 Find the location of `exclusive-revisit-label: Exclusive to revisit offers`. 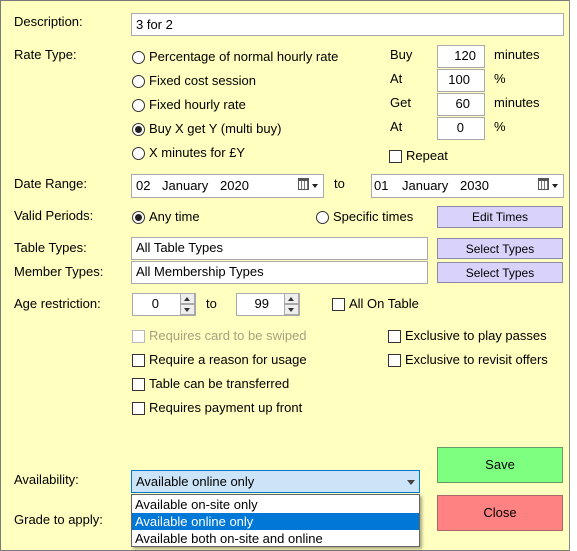

exclusive-revisit-label: Exclusive to revisit offers is located at coordinates (476, 359).